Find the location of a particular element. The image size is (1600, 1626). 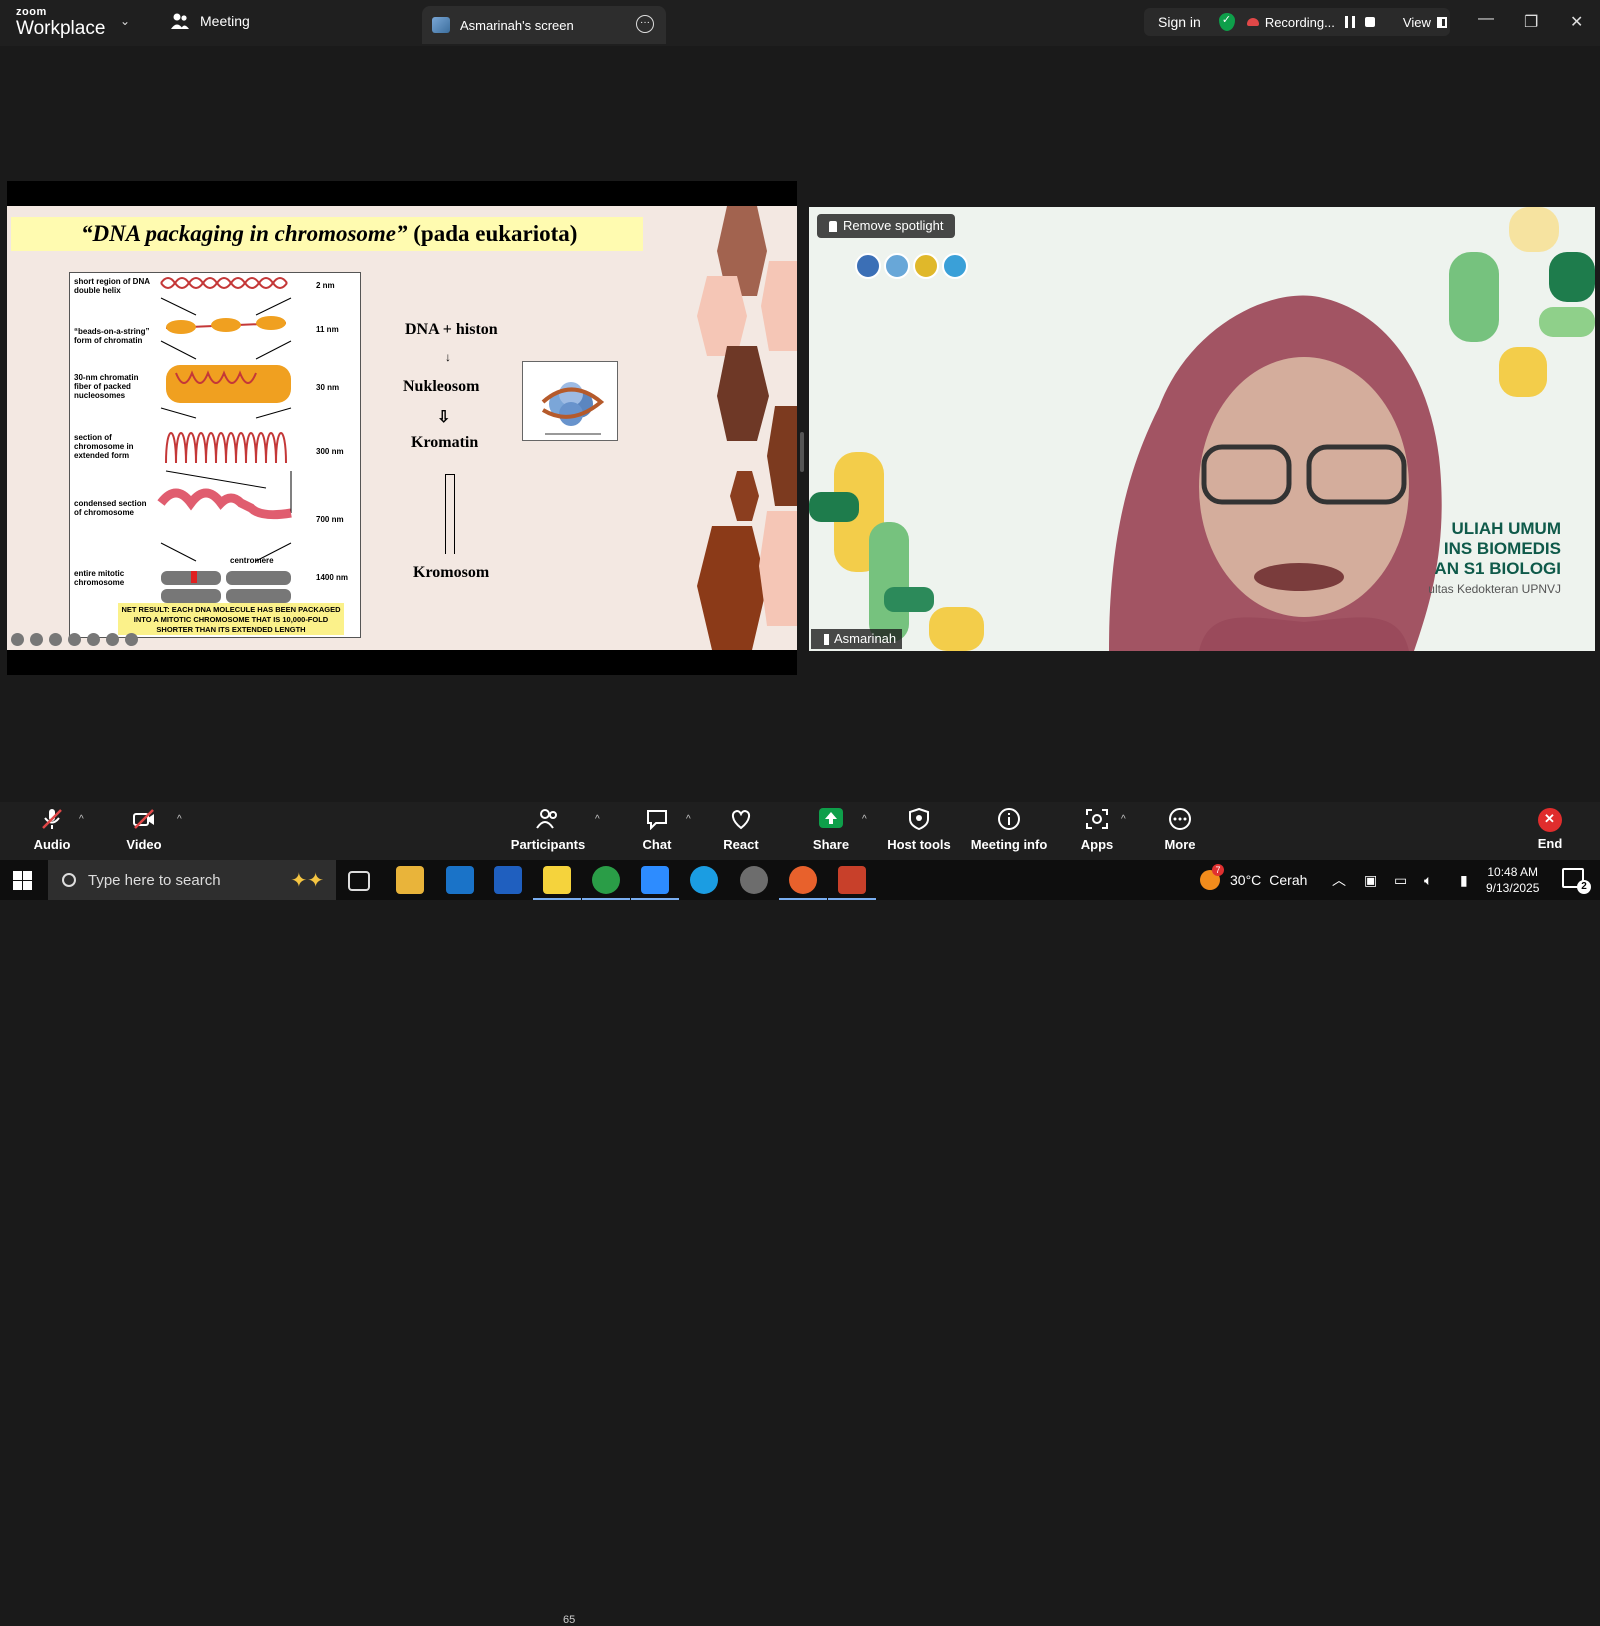

participants-button: Participants is located at coordinates (548, 830).